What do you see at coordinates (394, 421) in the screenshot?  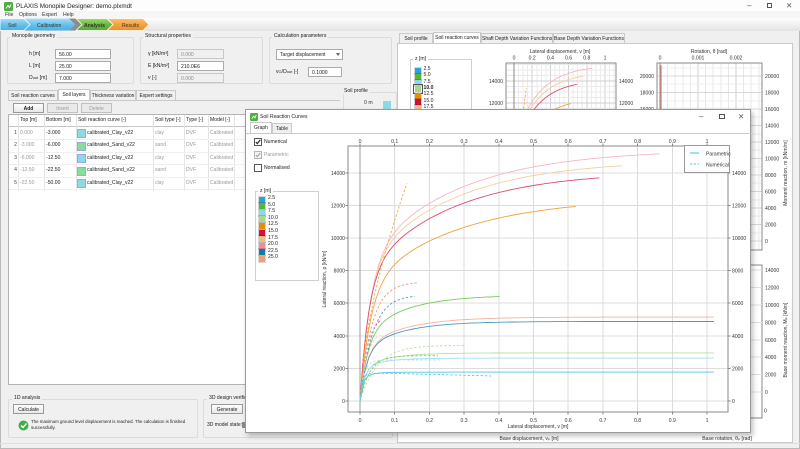 I see `svg-text: 0.1` at bounding box center [394, 421].